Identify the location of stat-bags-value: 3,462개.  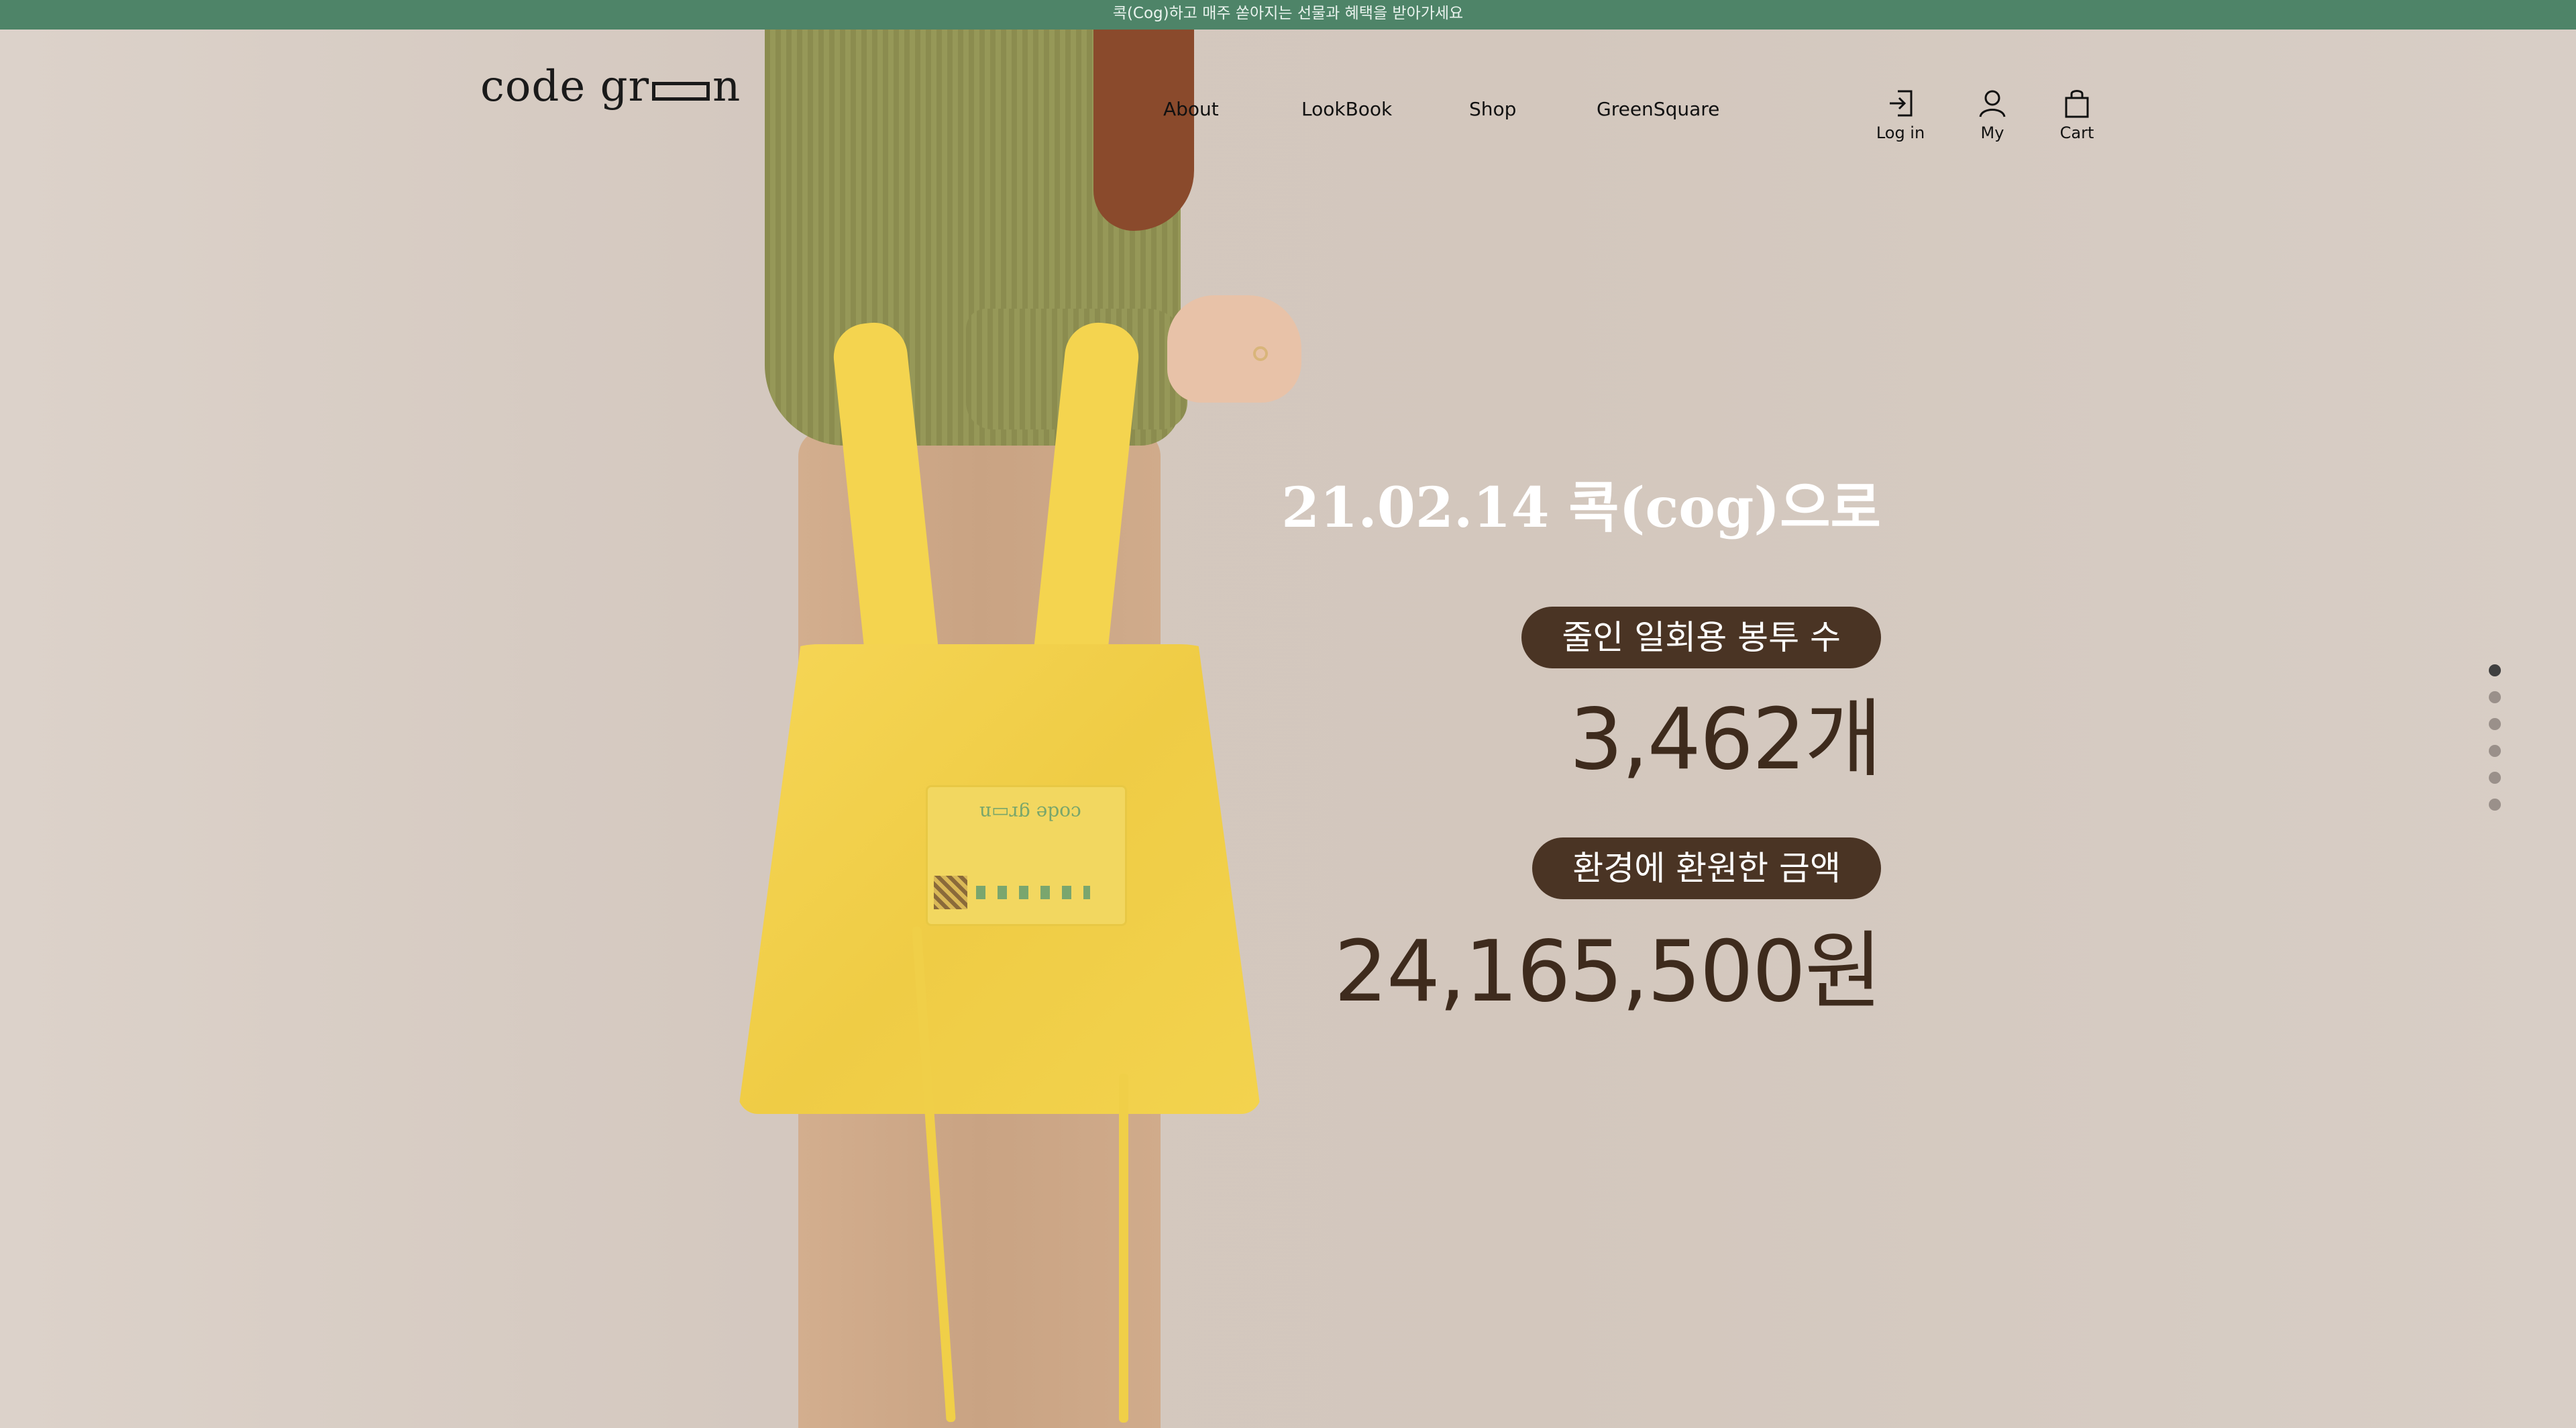
(1725, 739).